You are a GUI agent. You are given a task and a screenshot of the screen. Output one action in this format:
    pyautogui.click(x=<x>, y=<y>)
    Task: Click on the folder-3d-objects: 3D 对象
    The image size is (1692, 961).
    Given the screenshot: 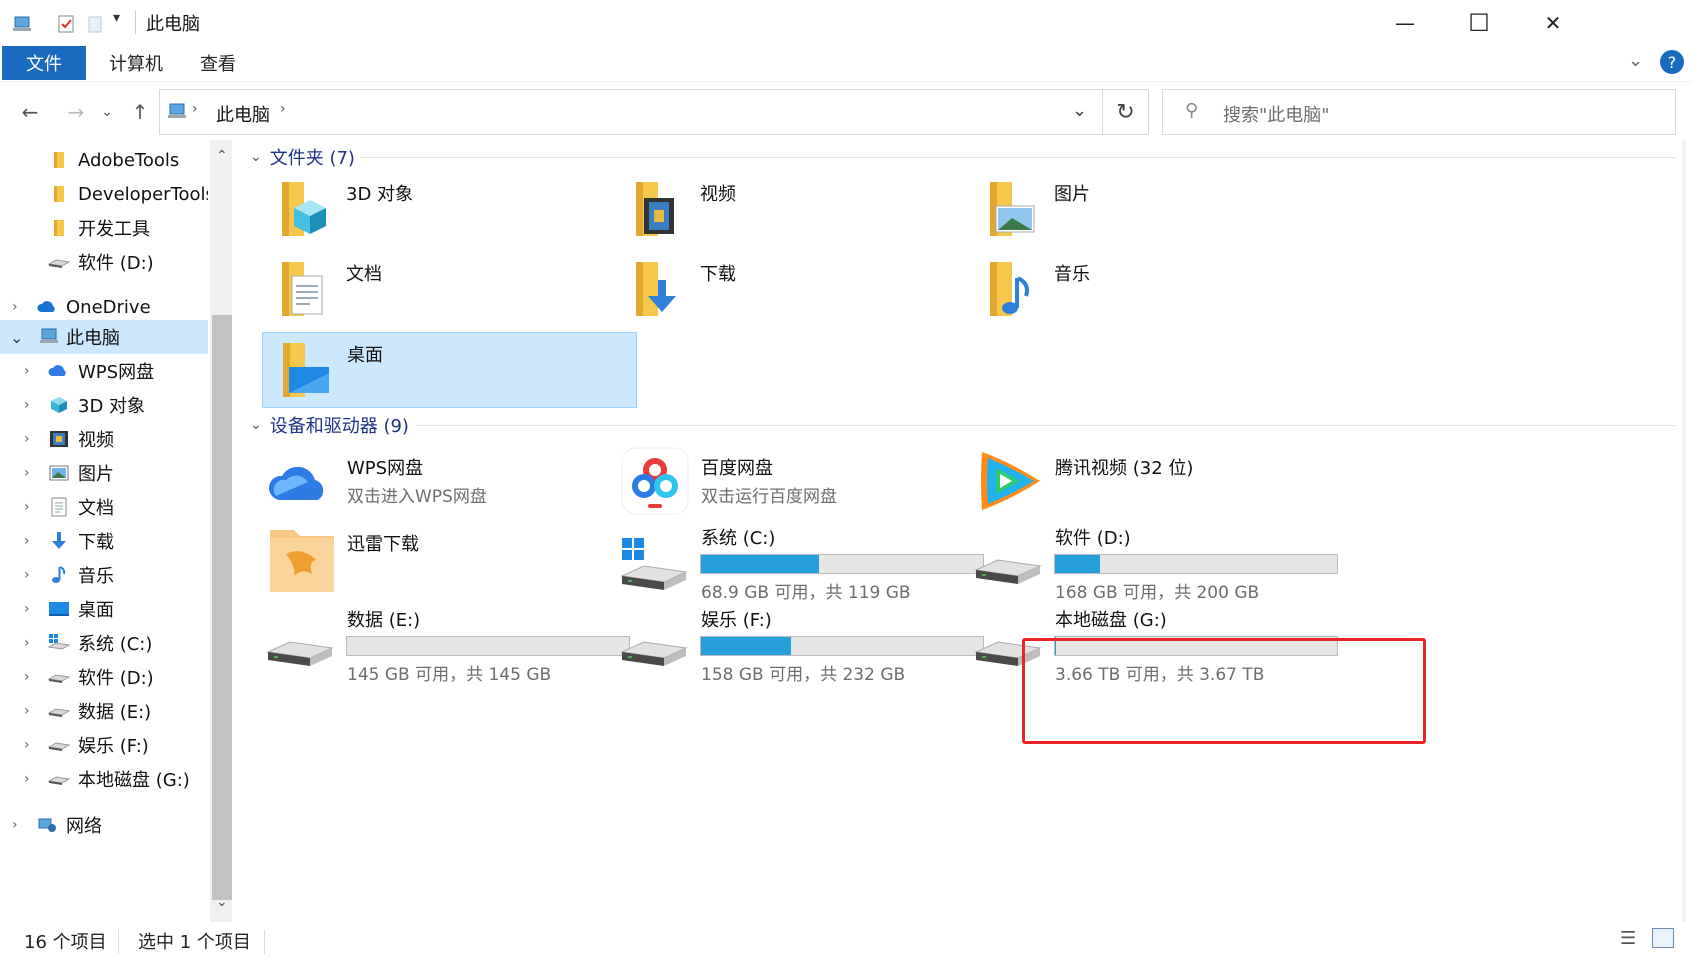 What is the action you would take?
    pyautogui.click(x=449, y=210)
    